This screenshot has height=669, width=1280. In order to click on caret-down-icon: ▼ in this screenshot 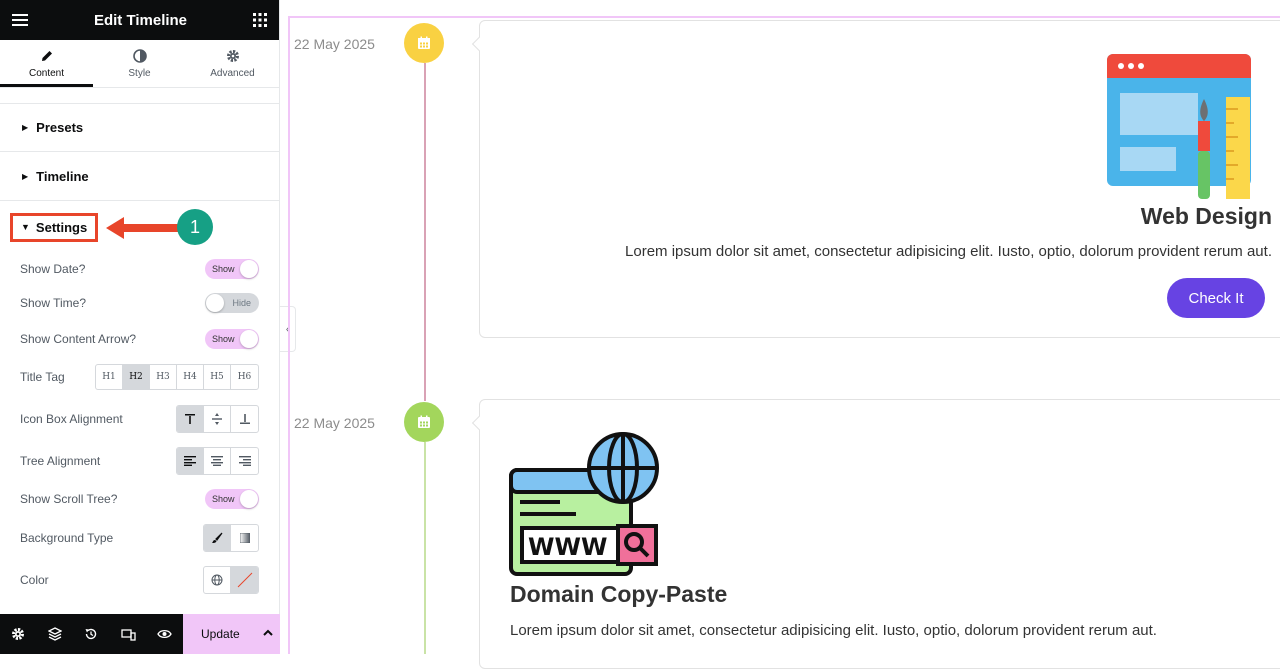, I will do `click(25, 227)`.